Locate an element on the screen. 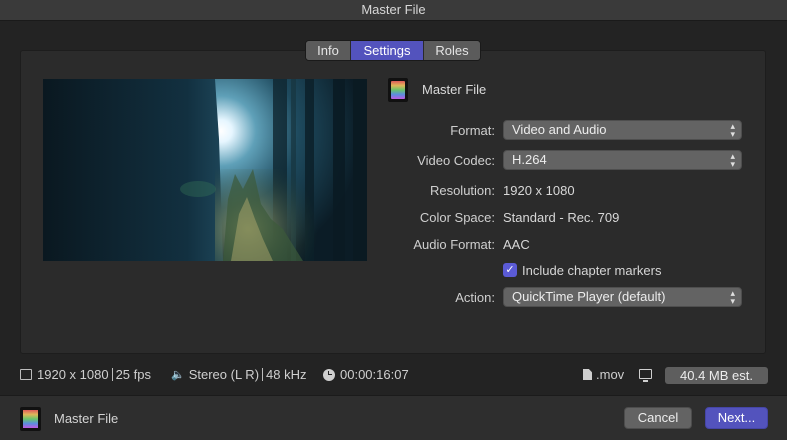 This screenshot has width=787, height=440. audio-info: 🔈 Stereo (L R) 48 kHz is located at coordinates (239, 374).